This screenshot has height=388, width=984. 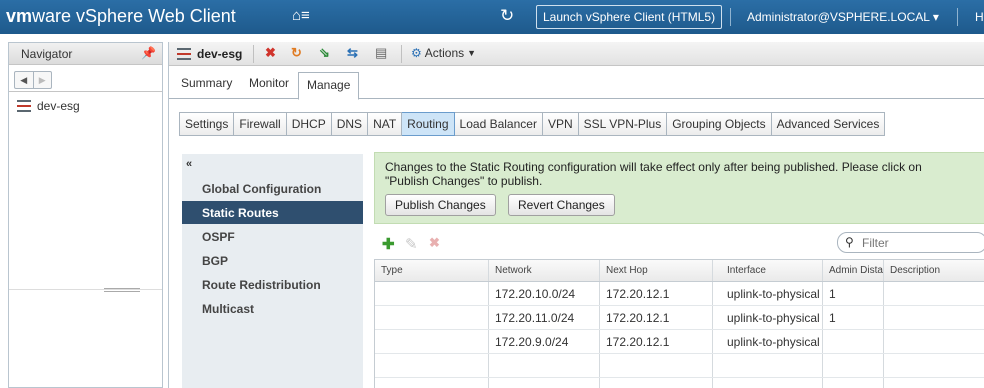 What do you see at coordinates (189, 164) in the screenshot?
I see `collapse-icon: «` at bounding box center [189, 164].